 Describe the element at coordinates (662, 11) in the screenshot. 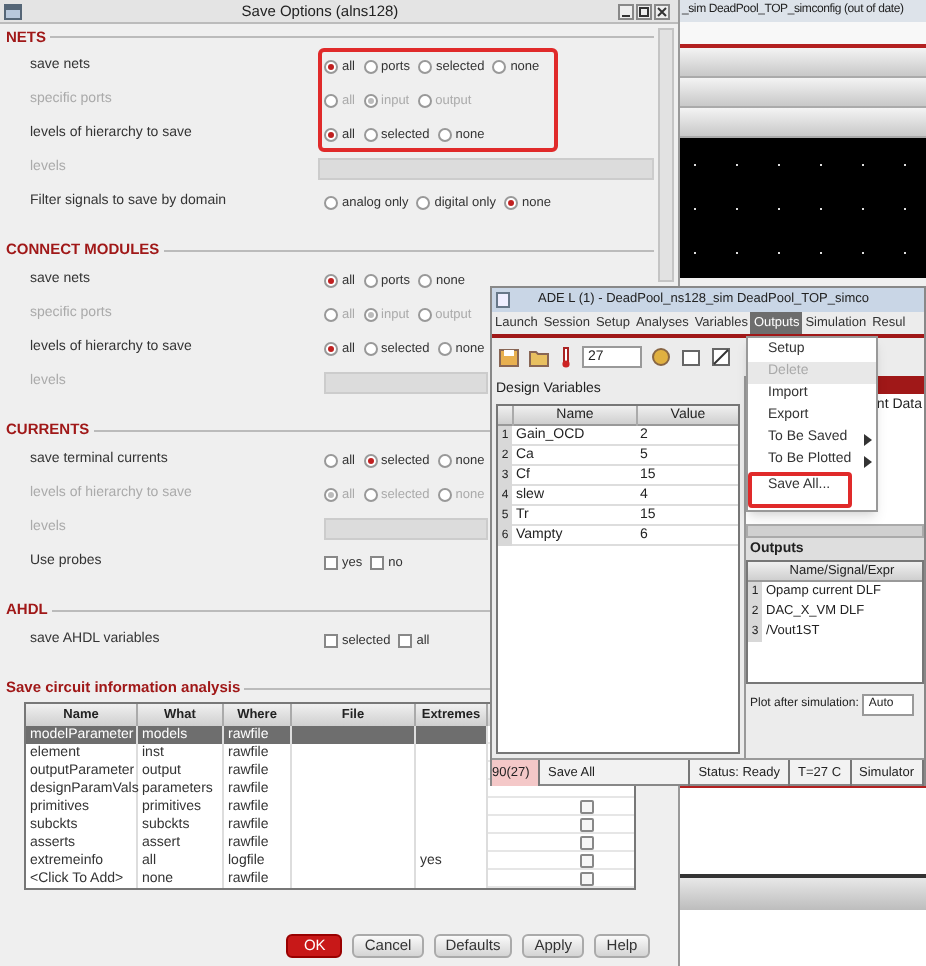

I see `close-icon` at that location.